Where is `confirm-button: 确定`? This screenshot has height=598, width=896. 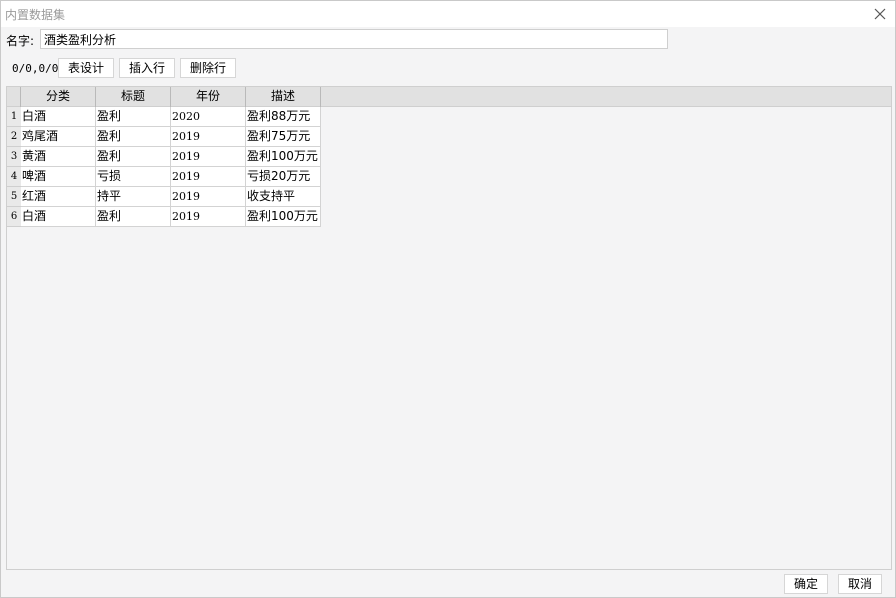
confirm-button: 确定 is located at coordinates (806, 584).